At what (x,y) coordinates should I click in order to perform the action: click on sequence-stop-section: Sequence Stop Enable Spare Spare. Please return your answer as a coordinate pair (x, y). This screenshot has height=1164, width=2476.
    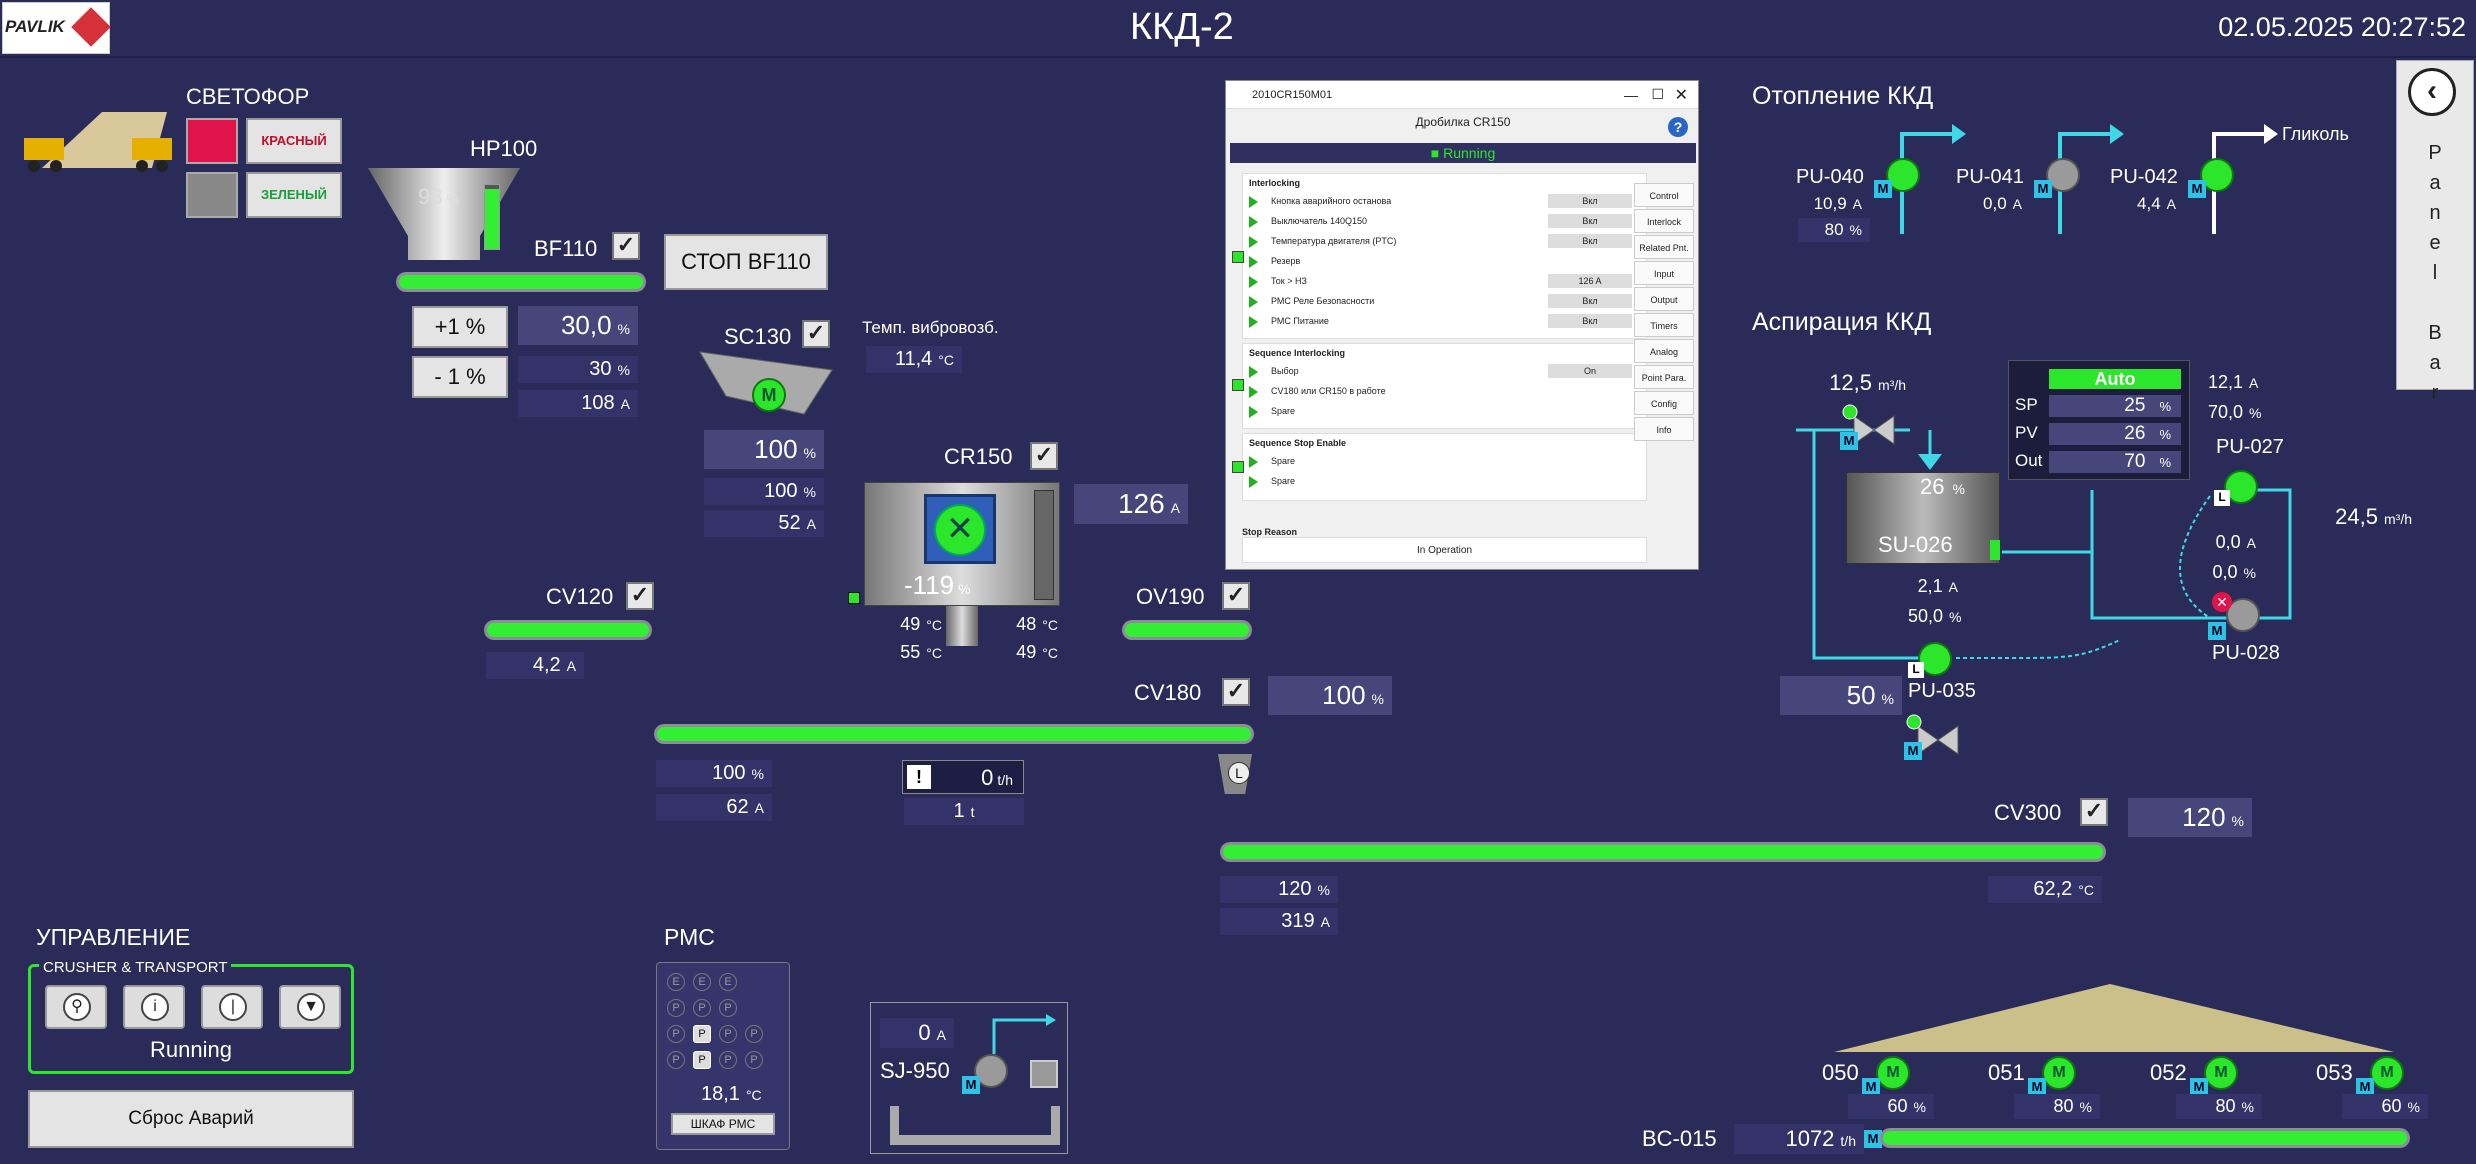
    Looking at the image, I should click on (1444, 467).